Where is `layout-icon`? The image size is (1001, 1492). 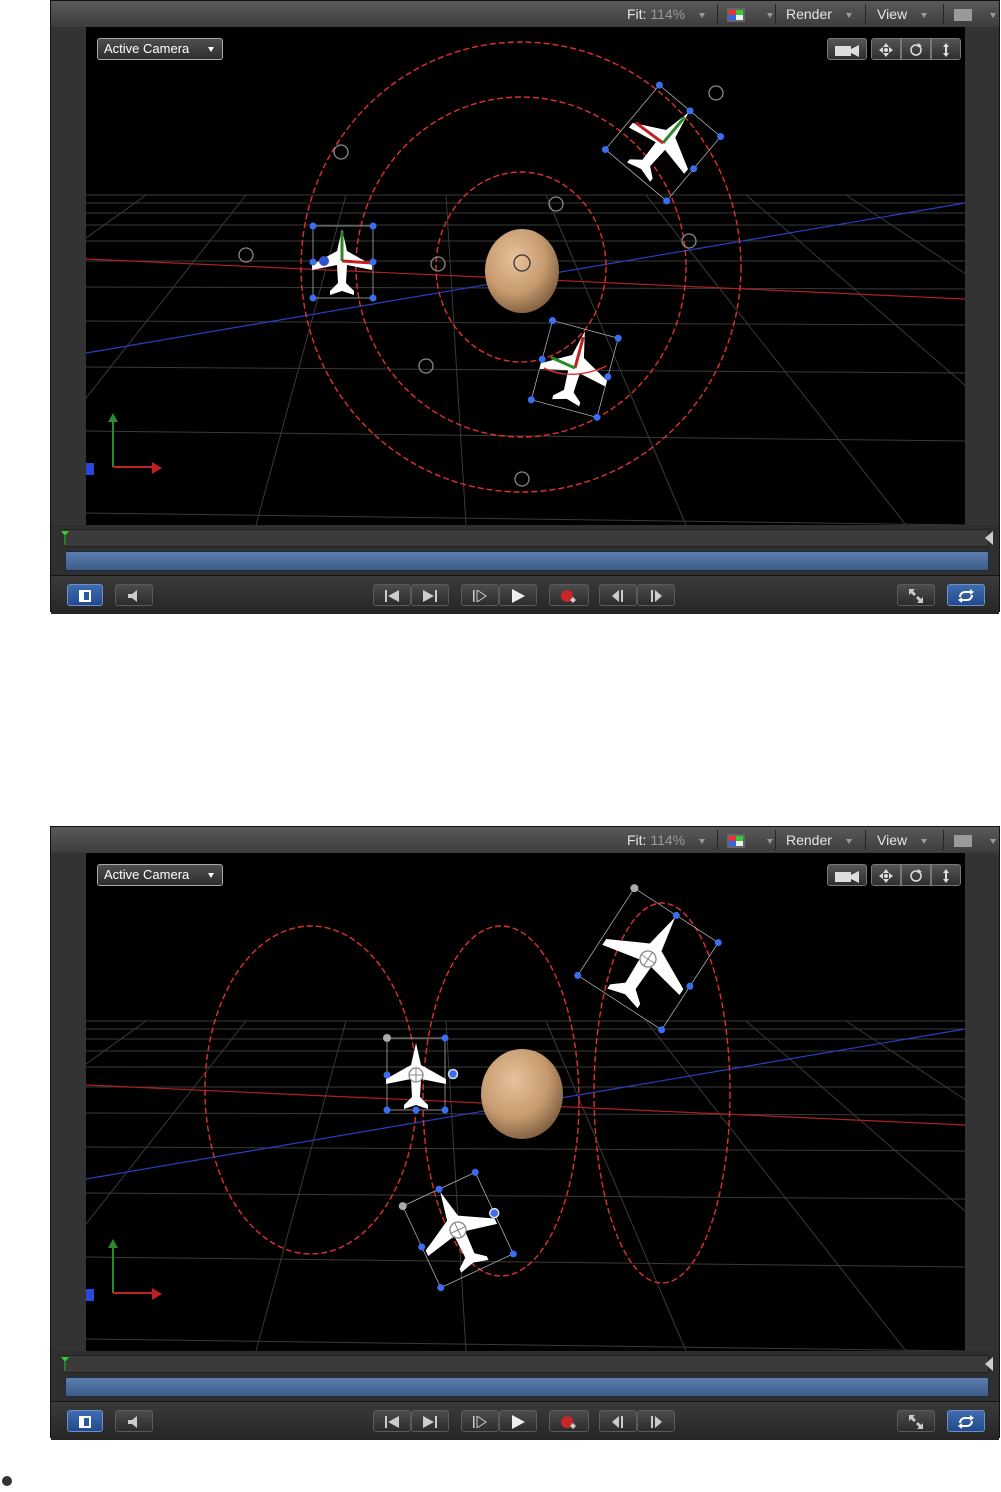
layout-icon is located at coordinates (963, 841).